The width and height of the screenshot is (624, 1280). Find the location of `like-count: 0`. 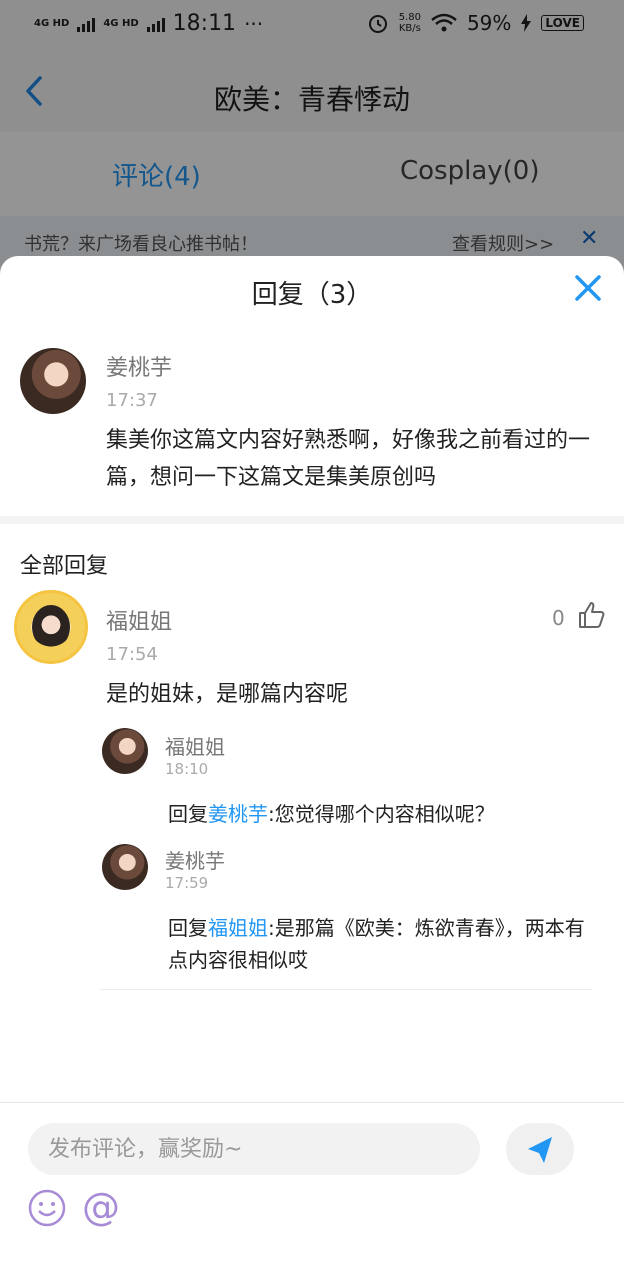

like-count: 0 is located at coordinates (558, 618).